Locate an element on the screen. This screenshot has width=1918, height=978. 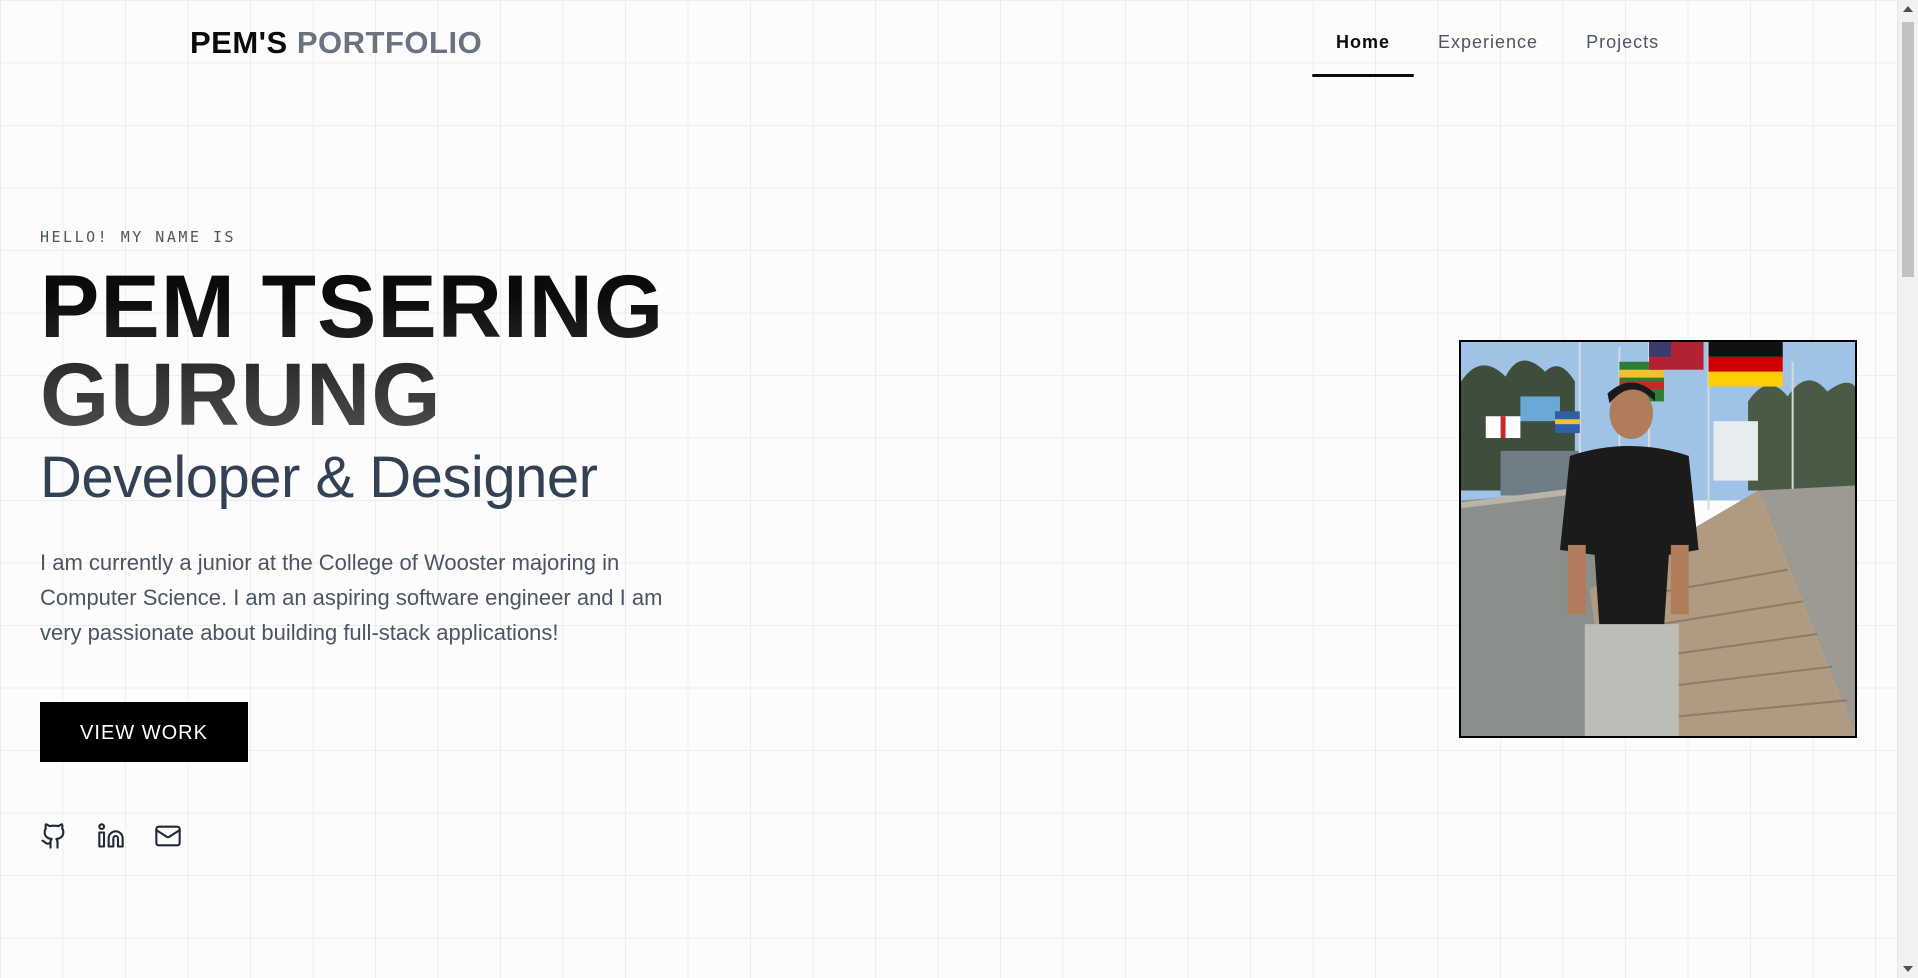
page-scrollbar is located at coordinates (1907, 489).